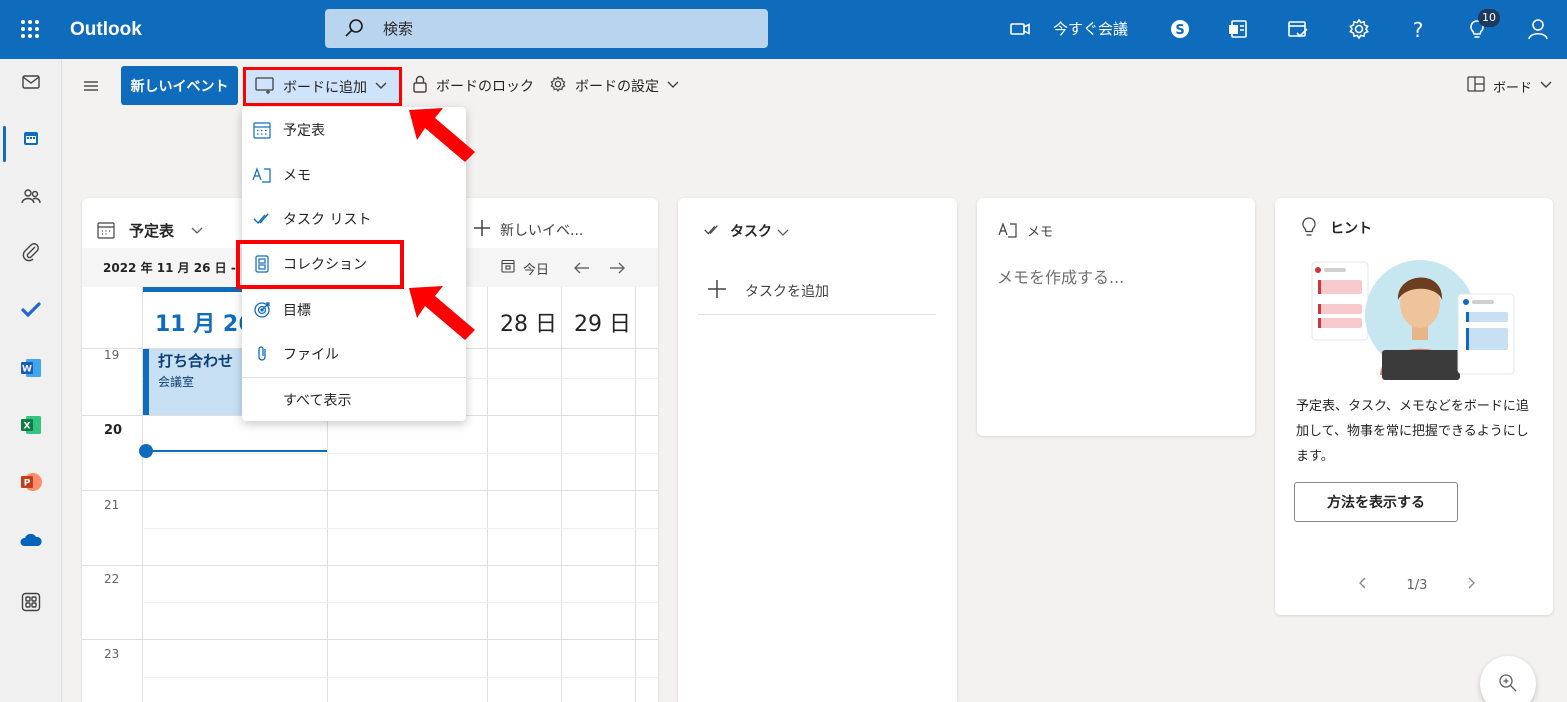 This screenshot has height=702, width=1567. I want to click on today-calendar-icon, so click(508, 268).